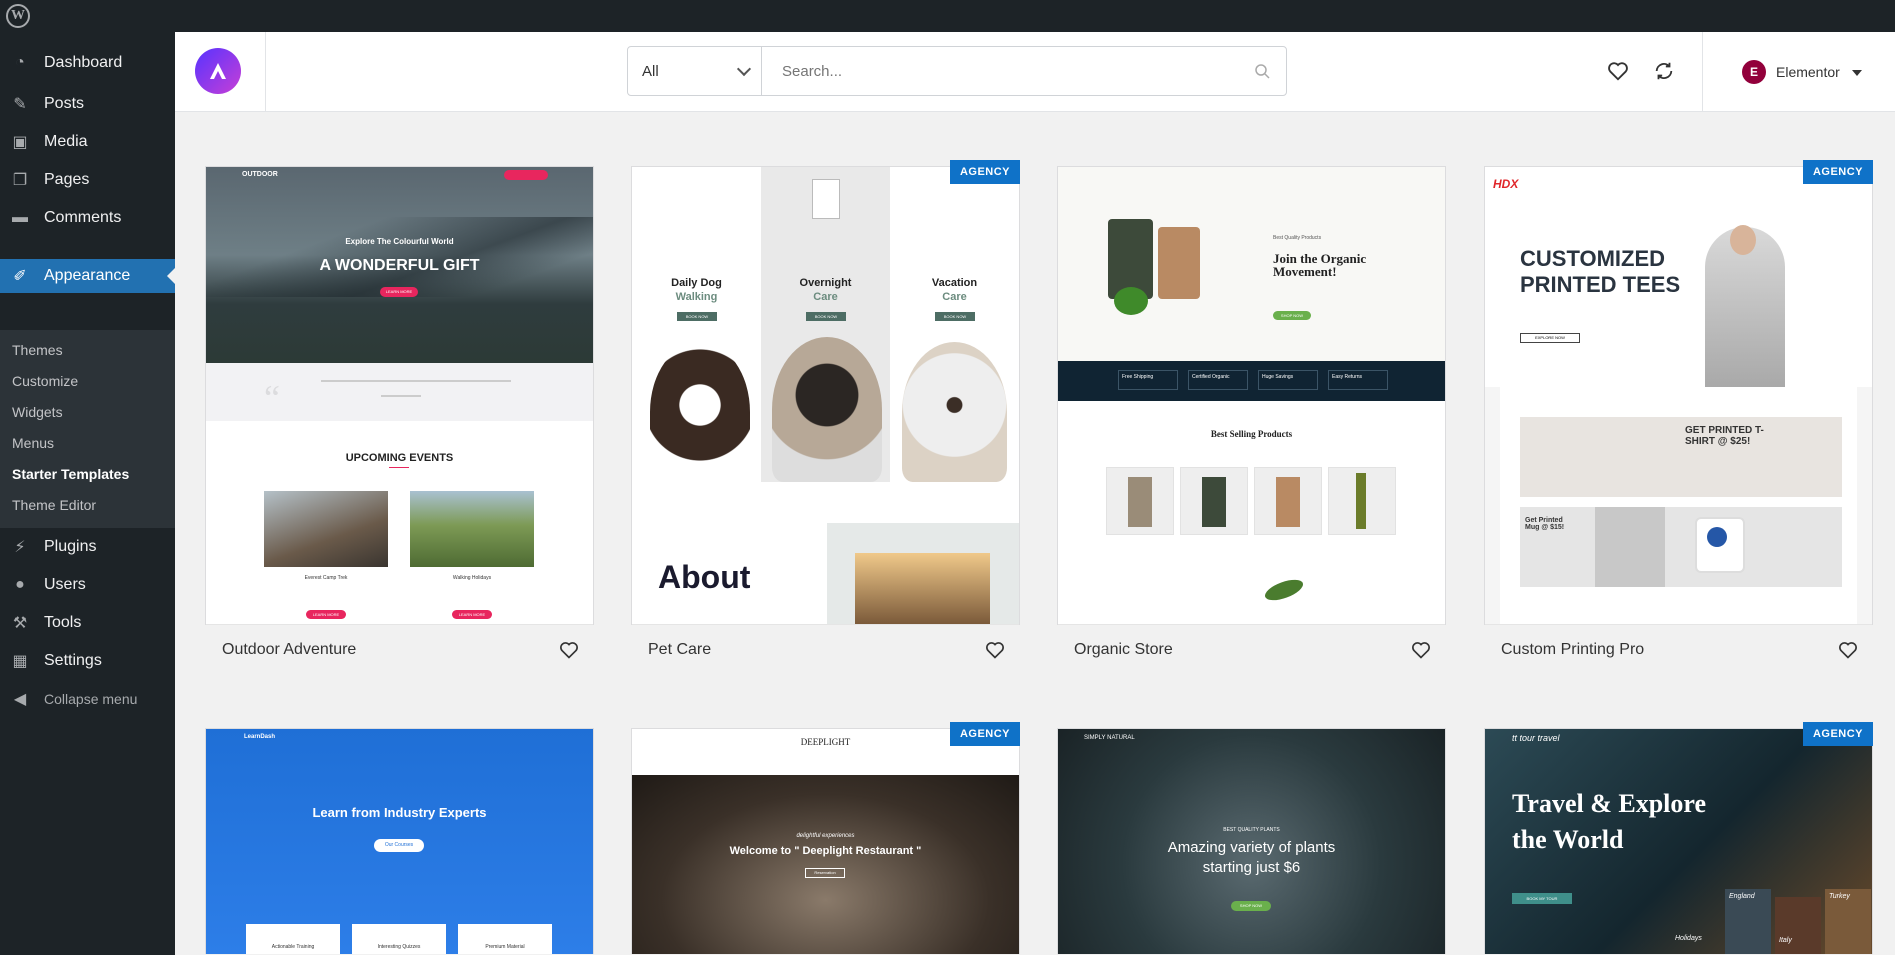 This screenshot has height=955, width=1895. Describe the element at coordinates (1251, 847) in the screenshot. I see `template-hero-text: Amazing variety of plants` at that location.